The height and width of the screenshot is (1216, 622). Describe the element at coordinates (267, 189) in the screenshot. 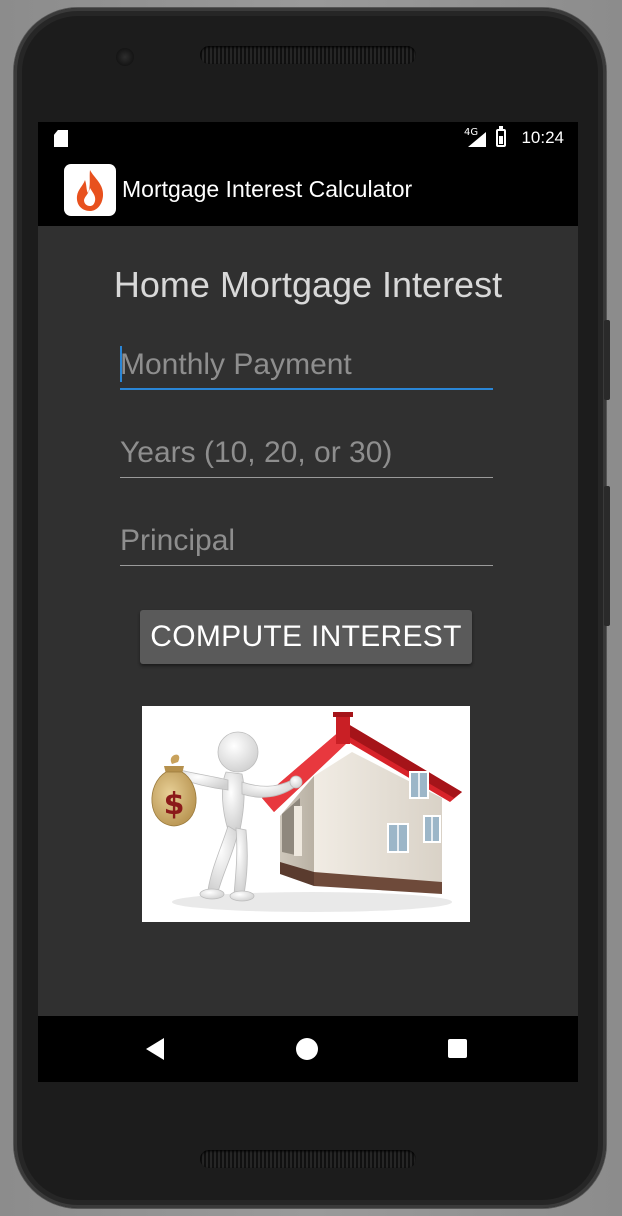

I see `app-title: Mortgage Interest Calculator` at that location.